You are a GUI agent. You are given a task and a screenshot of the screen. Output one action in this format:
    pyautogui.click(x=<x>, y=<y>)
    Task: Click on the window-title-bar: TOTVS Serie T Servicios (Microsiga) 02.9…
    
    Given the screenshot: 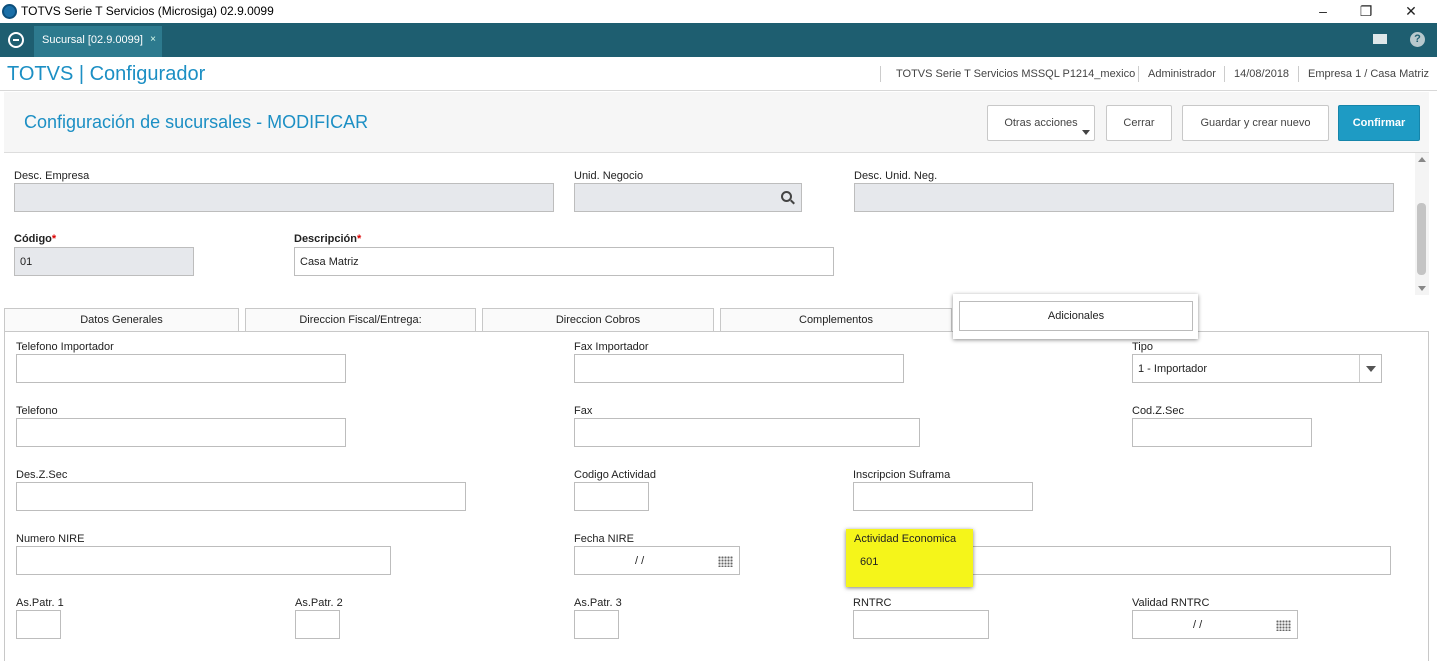 What is the action you would take?
    pyautogui.click(x=718, y=11)
    